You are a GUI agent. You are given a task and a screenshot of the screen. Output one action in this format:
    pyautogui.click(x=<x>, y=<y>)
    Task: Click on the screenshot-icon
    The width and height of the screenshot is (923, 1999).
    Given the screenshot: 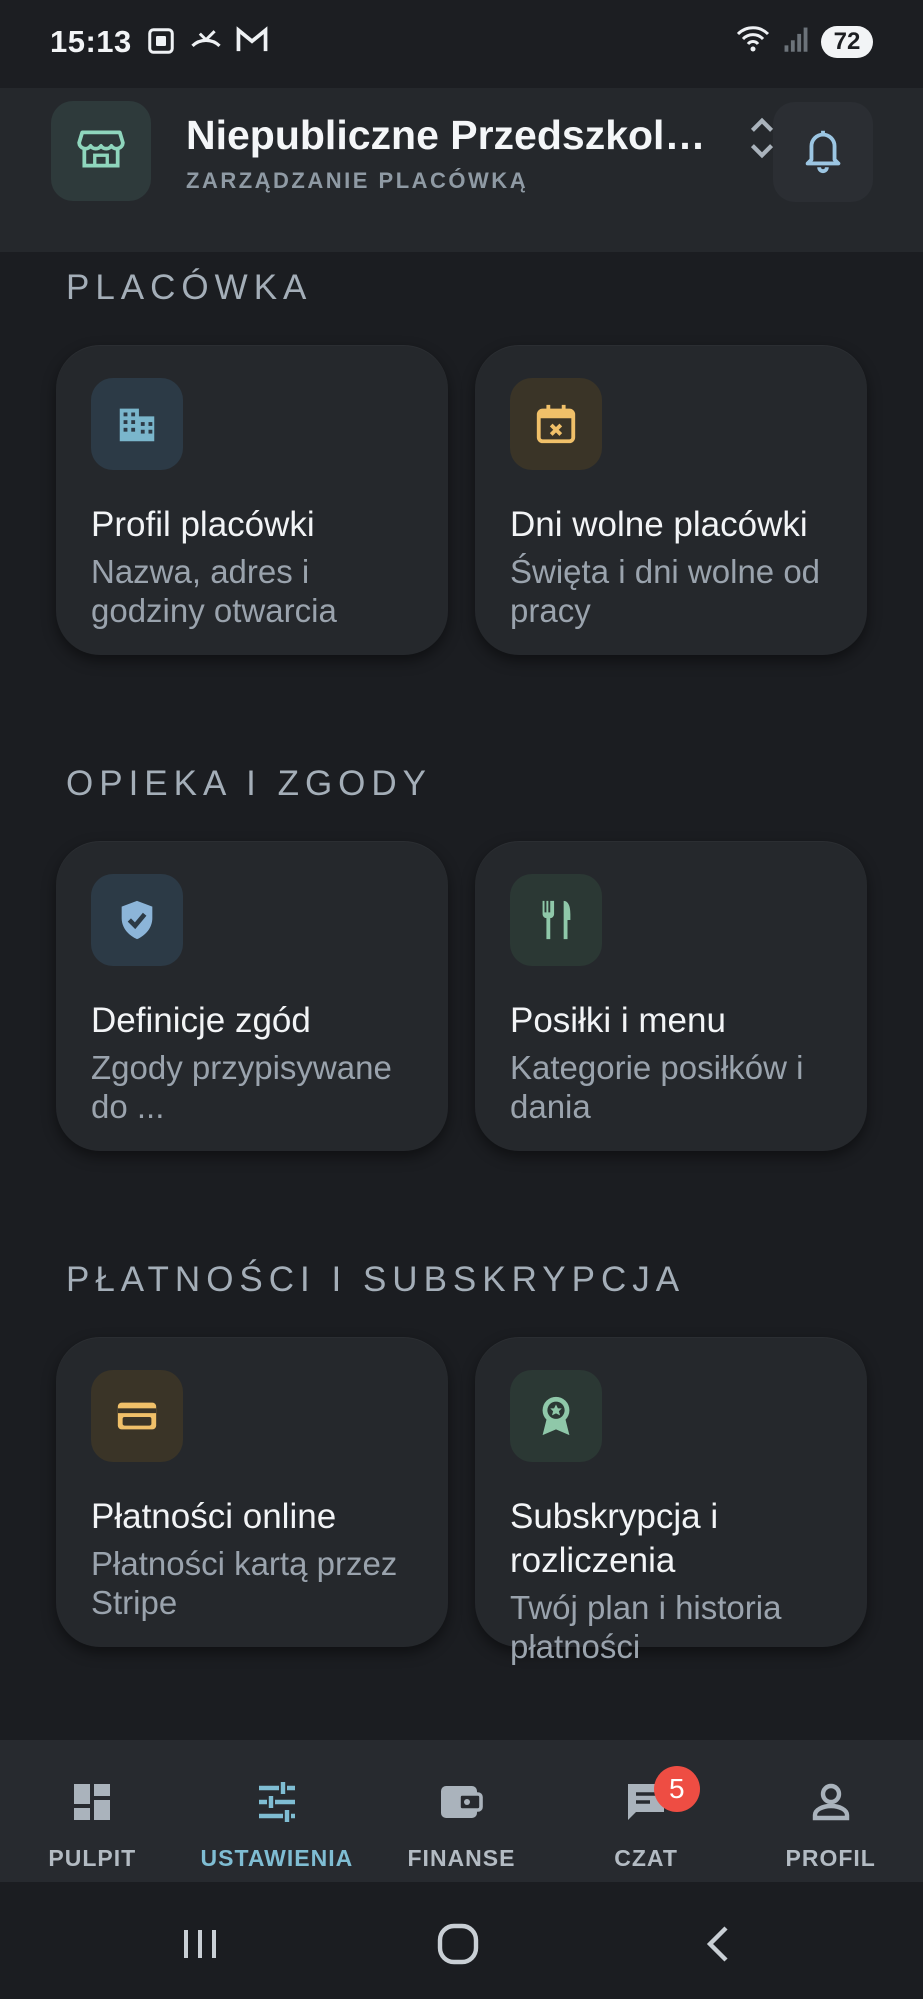 What is the action you would take?
    pyautogui.click(x=161, y=43)
    